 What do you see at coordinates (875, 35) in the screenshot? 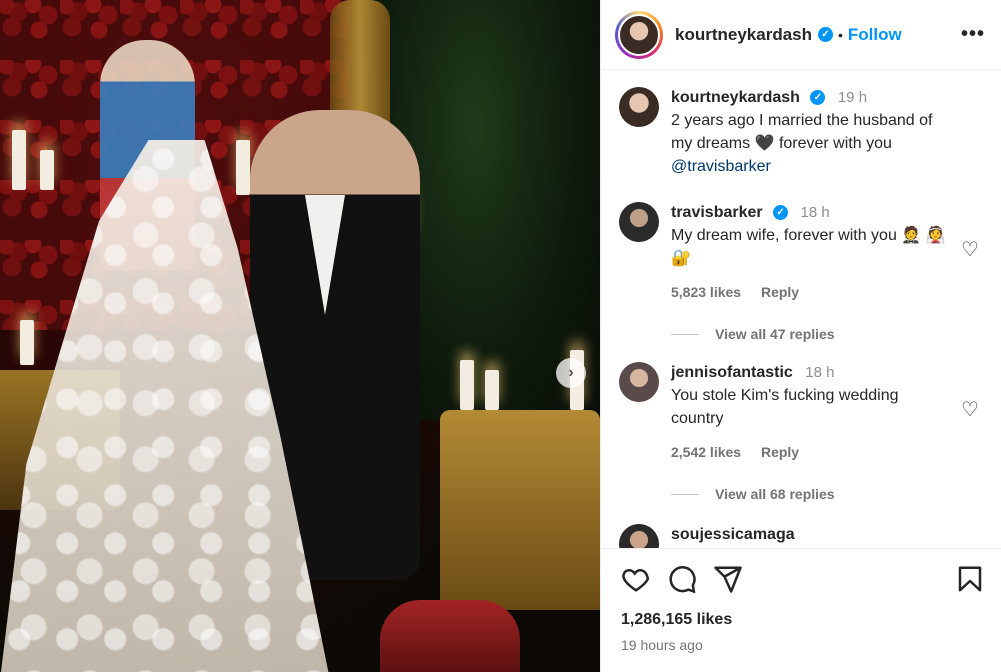
I see `follow-button: Follow` at bounding box center [875, 35].